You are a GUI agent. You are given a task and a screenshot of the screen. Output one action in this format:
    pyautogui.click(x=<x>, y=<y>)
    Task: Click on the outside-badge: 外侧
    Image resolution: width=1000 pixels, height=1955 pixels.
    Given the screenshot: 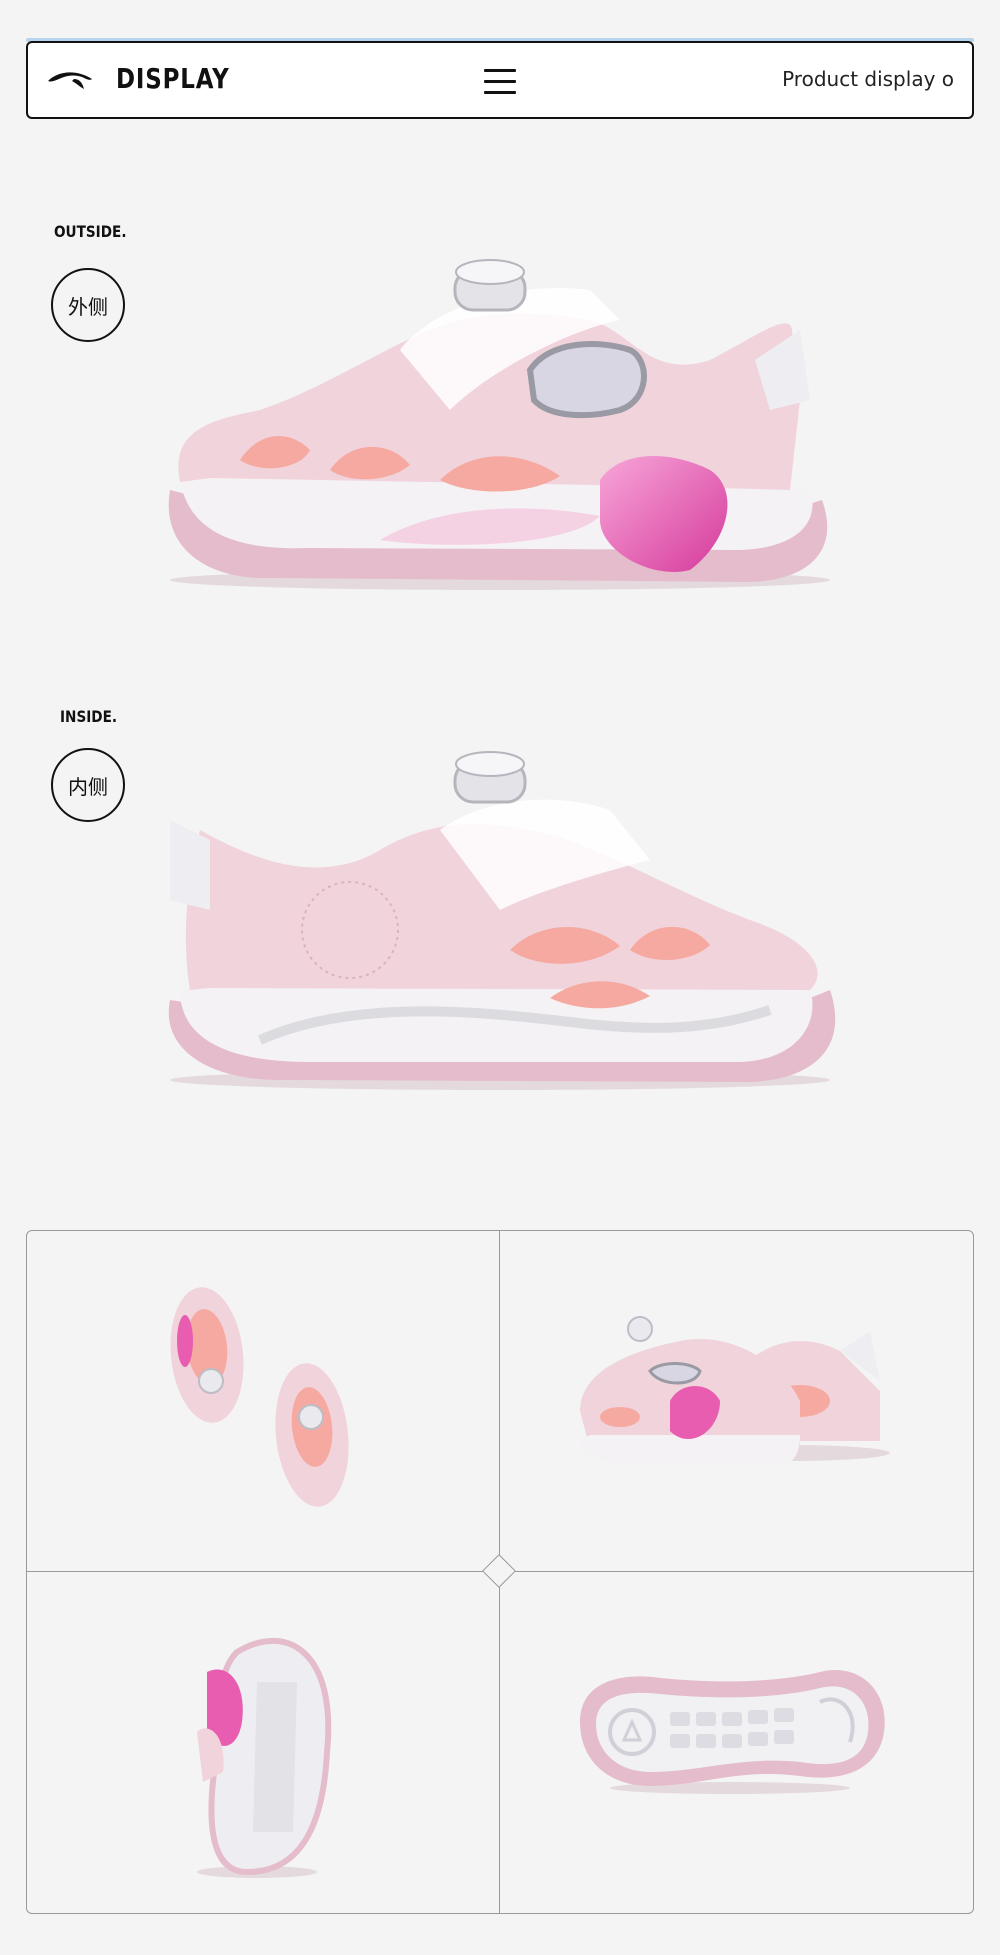 What is the action you would take?
    pyautogui.click(x=88, y=305)
    